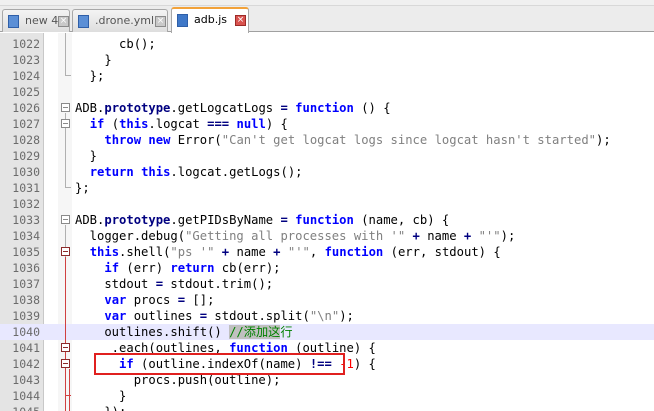 Image resolution: width=654 pixels, height=411 pixels. Describe the element at coordinates (327, 284) in the screenshot. I see `code-line: 1037 stdout = stdout.trim();` at that location.